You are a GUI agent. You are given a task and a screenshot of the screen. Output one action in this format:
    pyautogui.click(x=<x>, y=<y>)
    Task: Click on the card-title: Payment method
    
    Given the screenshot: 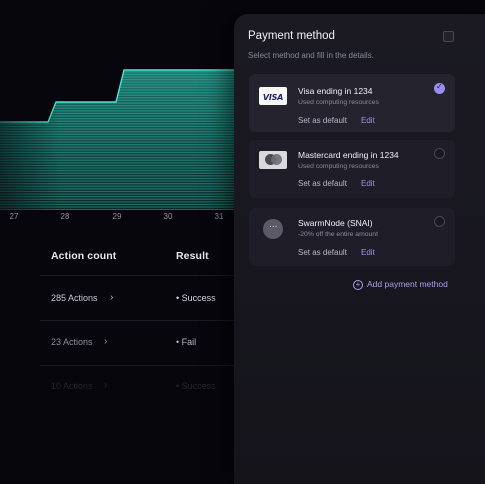 What is the action you would take?
    pyautogui.click(x=291, y=36)
    